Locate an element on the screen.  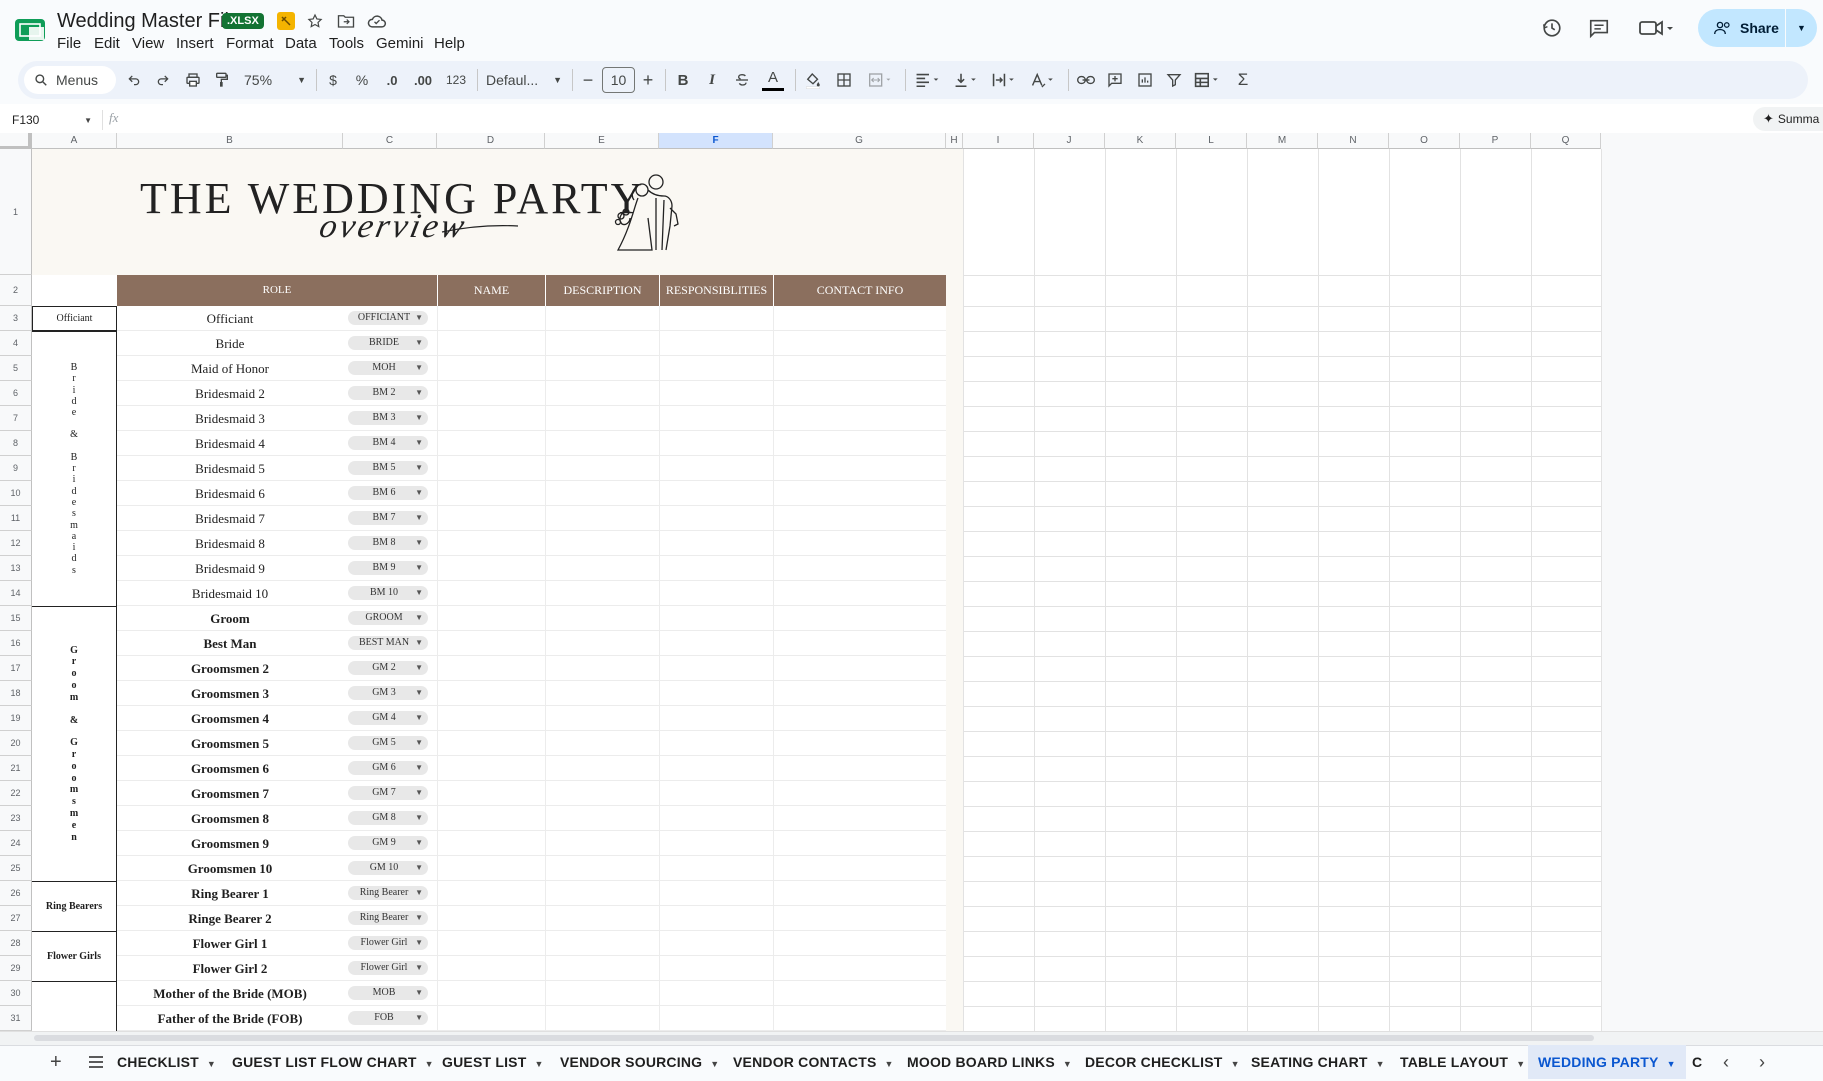
row-header: 4 is located at coordinates (16, 343).